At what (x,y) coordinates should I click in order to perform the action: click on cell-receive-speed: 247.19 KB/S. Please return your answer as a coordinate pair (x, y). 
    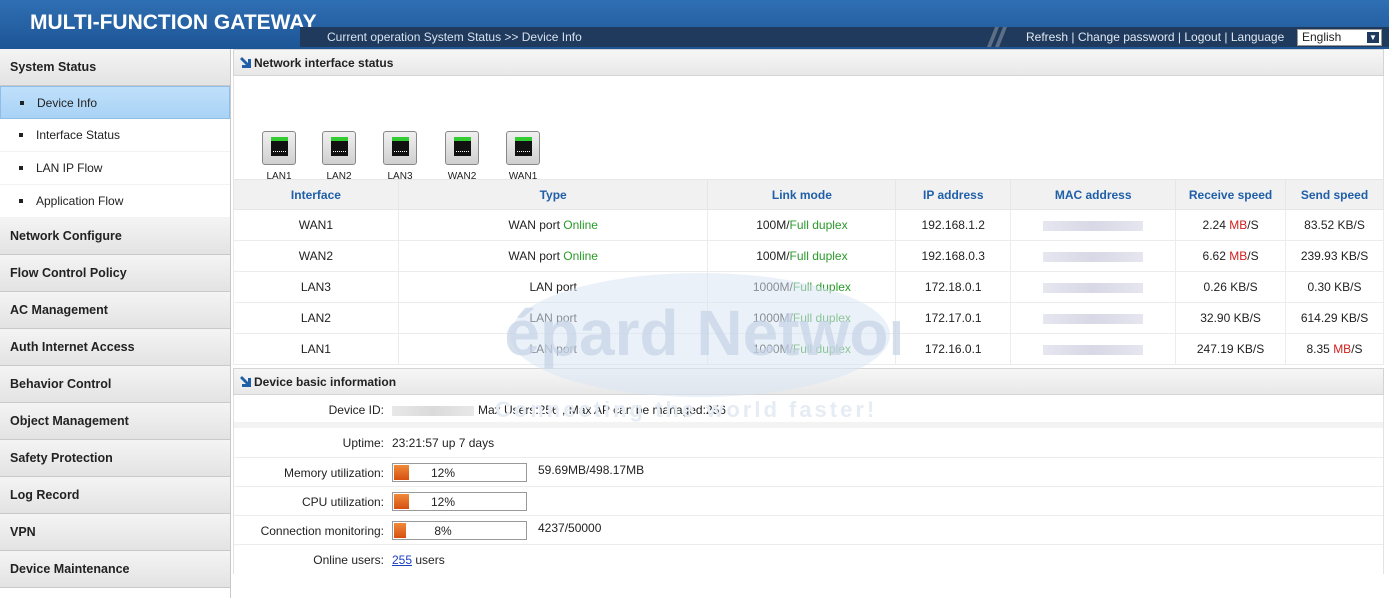
    Looking at the image, I should click on (1231, 349).